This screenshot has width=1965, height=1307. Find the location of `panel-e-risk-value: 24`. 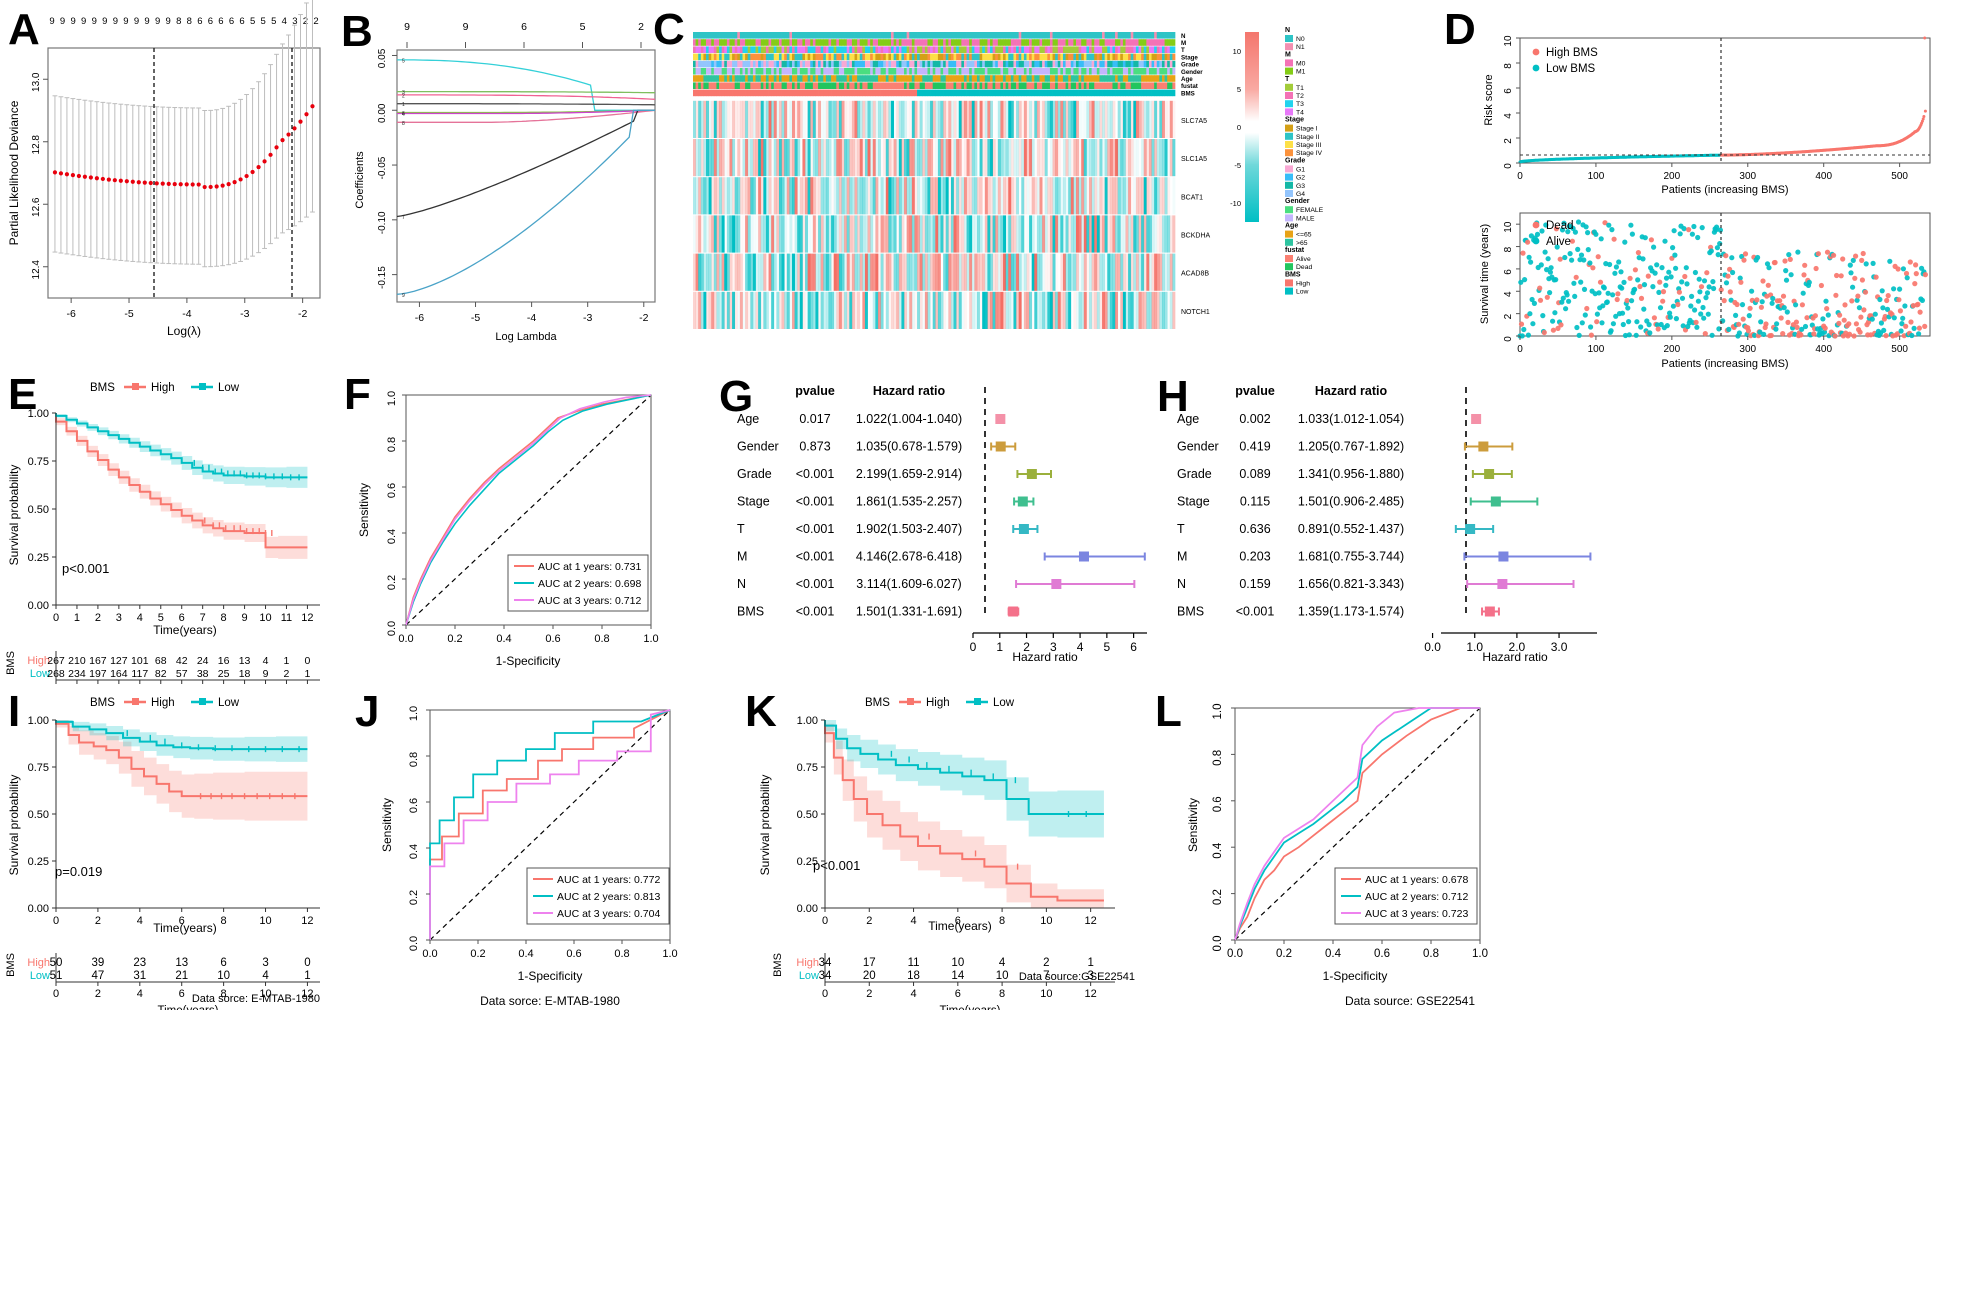

panel-e-risk-value: 24 is located at coordinates (203, 661).